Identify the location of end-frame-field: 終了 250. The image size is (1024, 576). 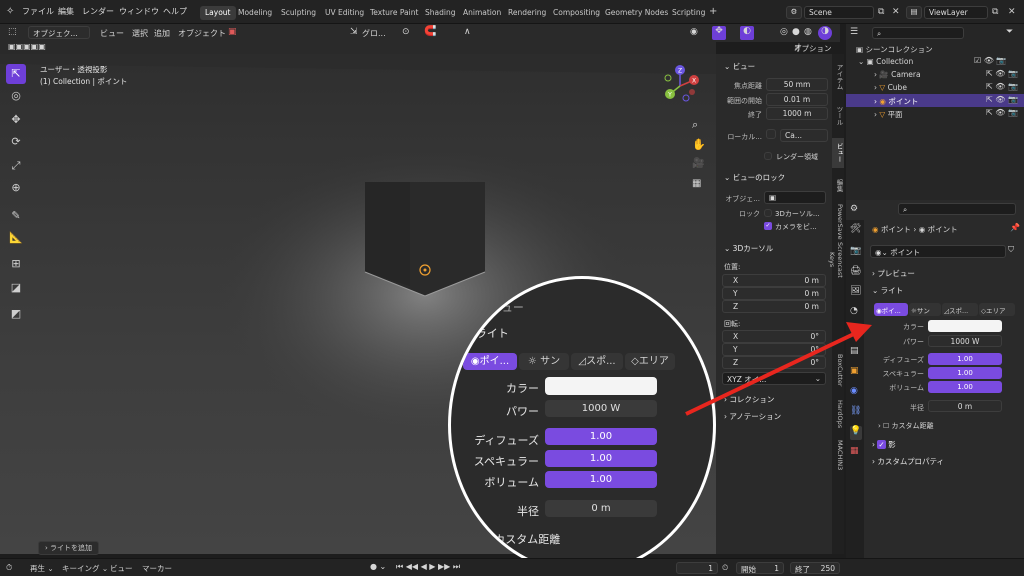
(815, 568).